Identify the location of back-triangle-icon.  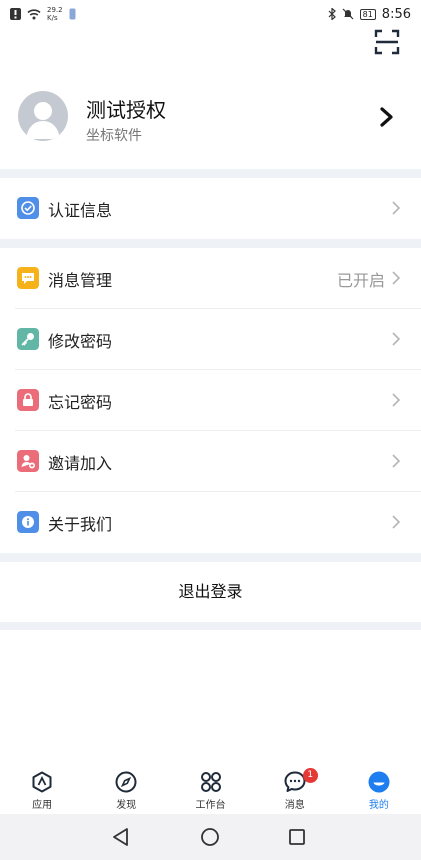
(121, 837).